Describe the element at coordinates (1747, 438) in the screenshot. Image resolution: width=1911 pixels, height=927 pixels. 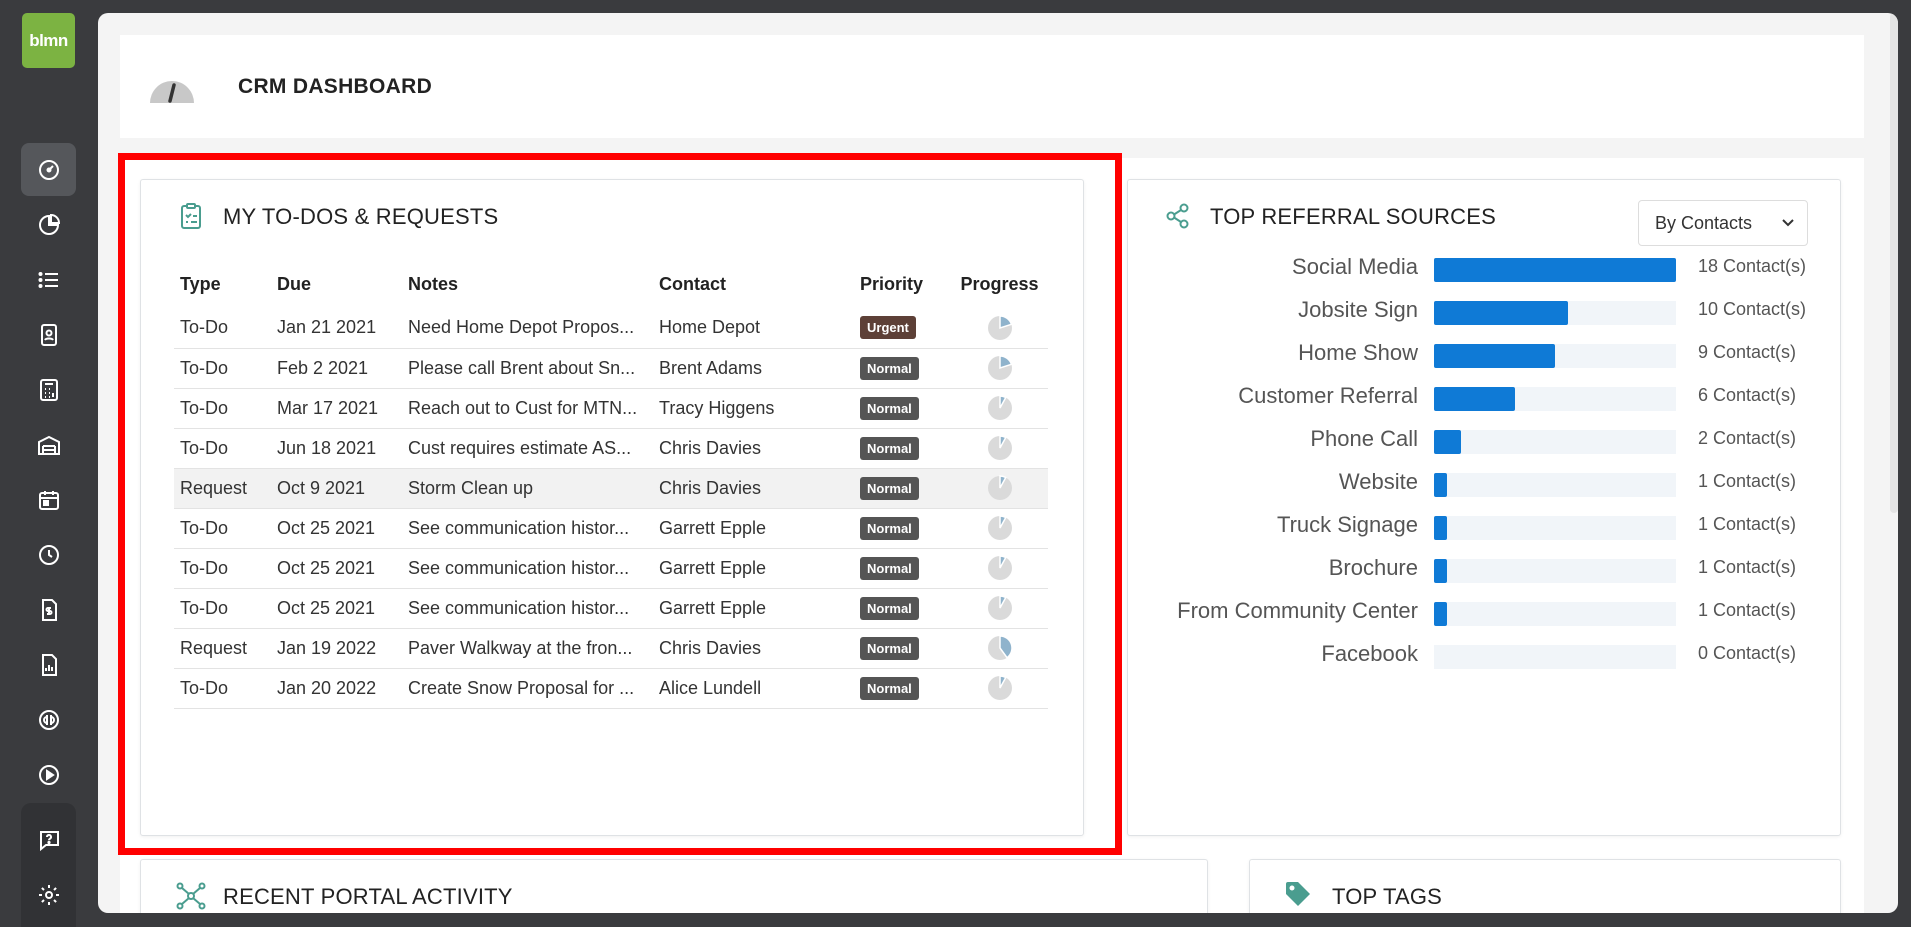
I see `referral-count: 2 Contact(s)` at that location.